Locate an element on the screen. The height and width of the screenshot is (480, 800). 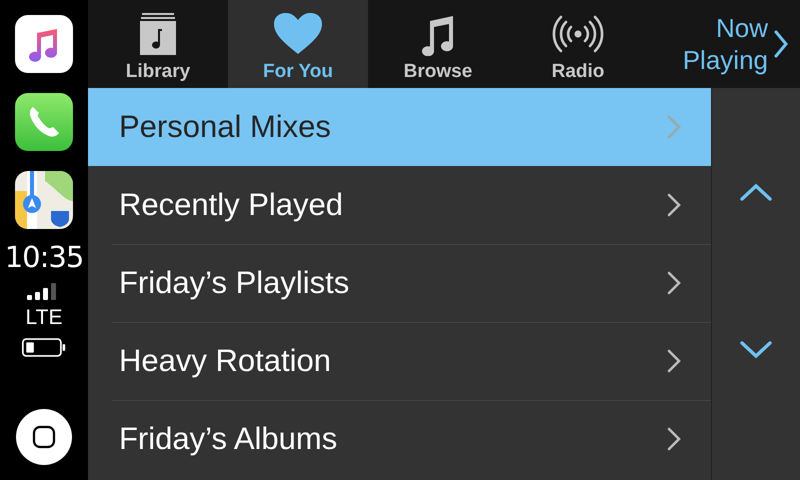
music-app-icon is located at coordinates (44, 44).